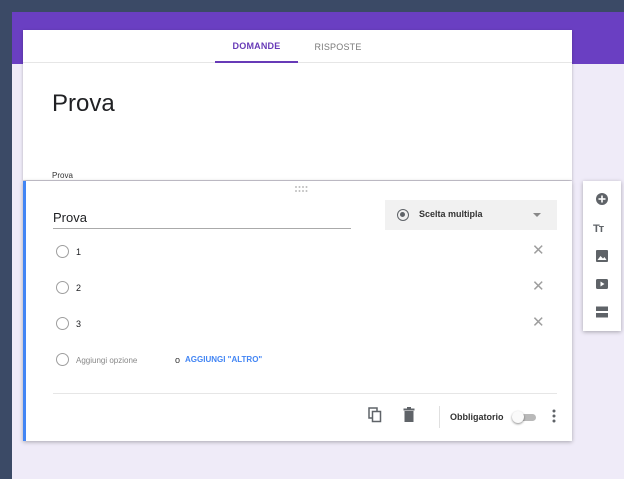 This screenshot has width=624, height=479. Describe the element at coordinates (602, 284) in the screenshot. I see `video-icon` at that location.